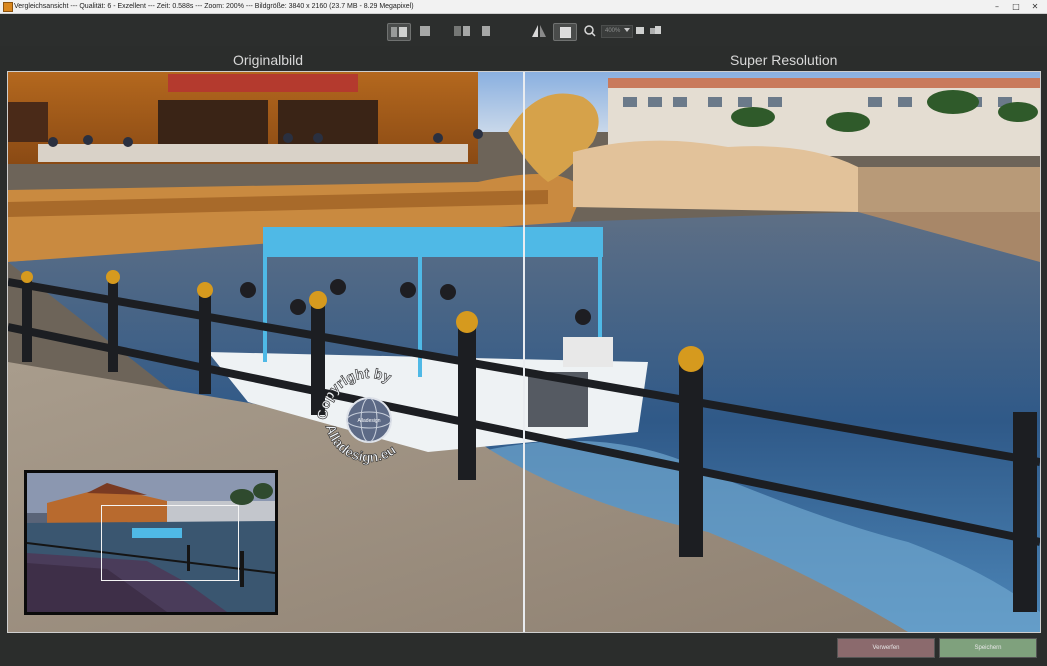 Image resolution: width=1047 pixels, height=666 pixels. What do you see at coordinates (784, 60) in the screenshot?
I see `right-pane-label: Super Resolution` at bounding box center [784, 60].